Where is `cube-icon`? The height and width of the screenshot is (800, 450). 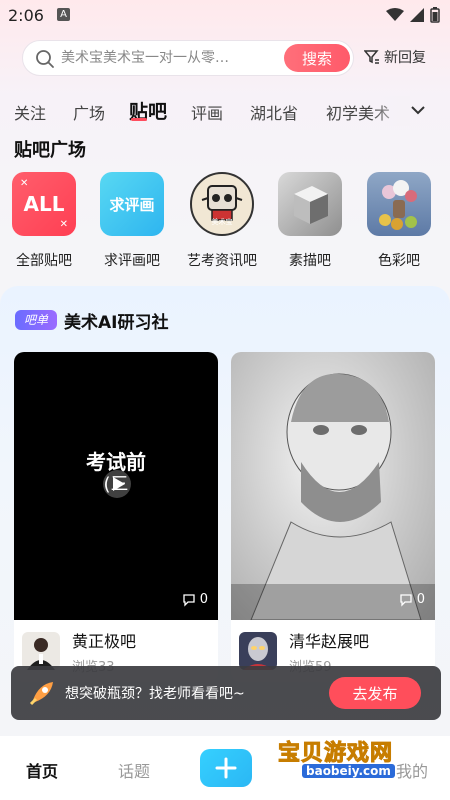 cube-icon is located at coordinates (311, 205).